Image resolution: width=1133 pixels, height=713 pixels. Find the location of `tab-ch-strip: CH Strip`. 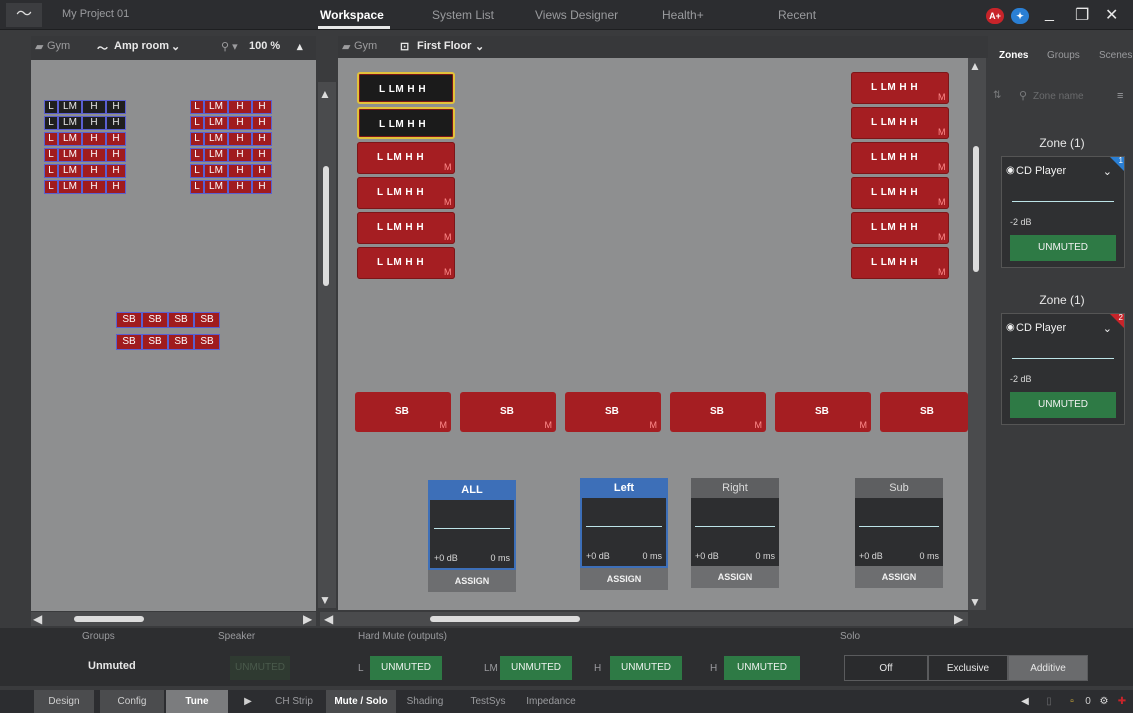

tab-ch-strip: CH Strip is located at coordinates (294, 701).